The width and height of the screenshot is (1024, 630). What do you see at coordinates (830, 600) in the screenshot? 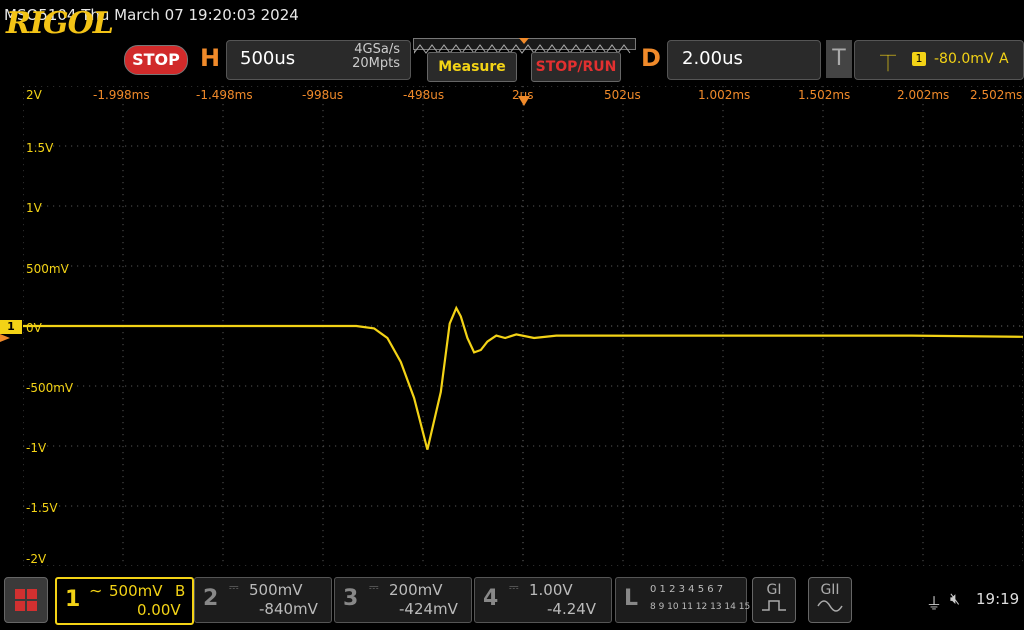
I see `generator-2-button: GII` at bounding box center [830, 600].